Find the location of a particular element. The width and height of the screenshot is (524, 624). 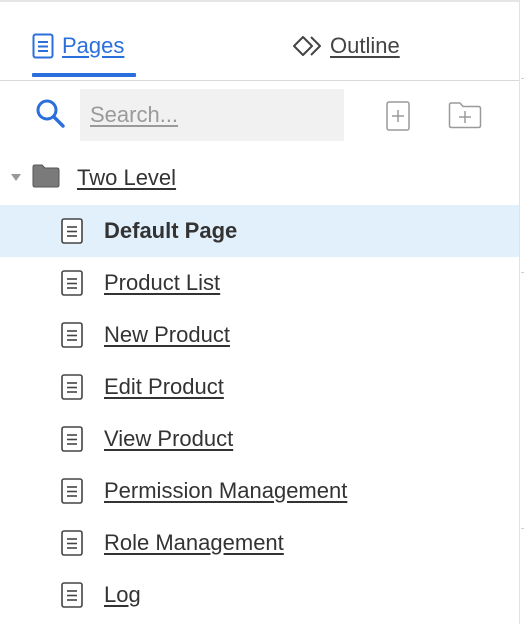

active-tab-indicator is located at coordinates (84, 75).